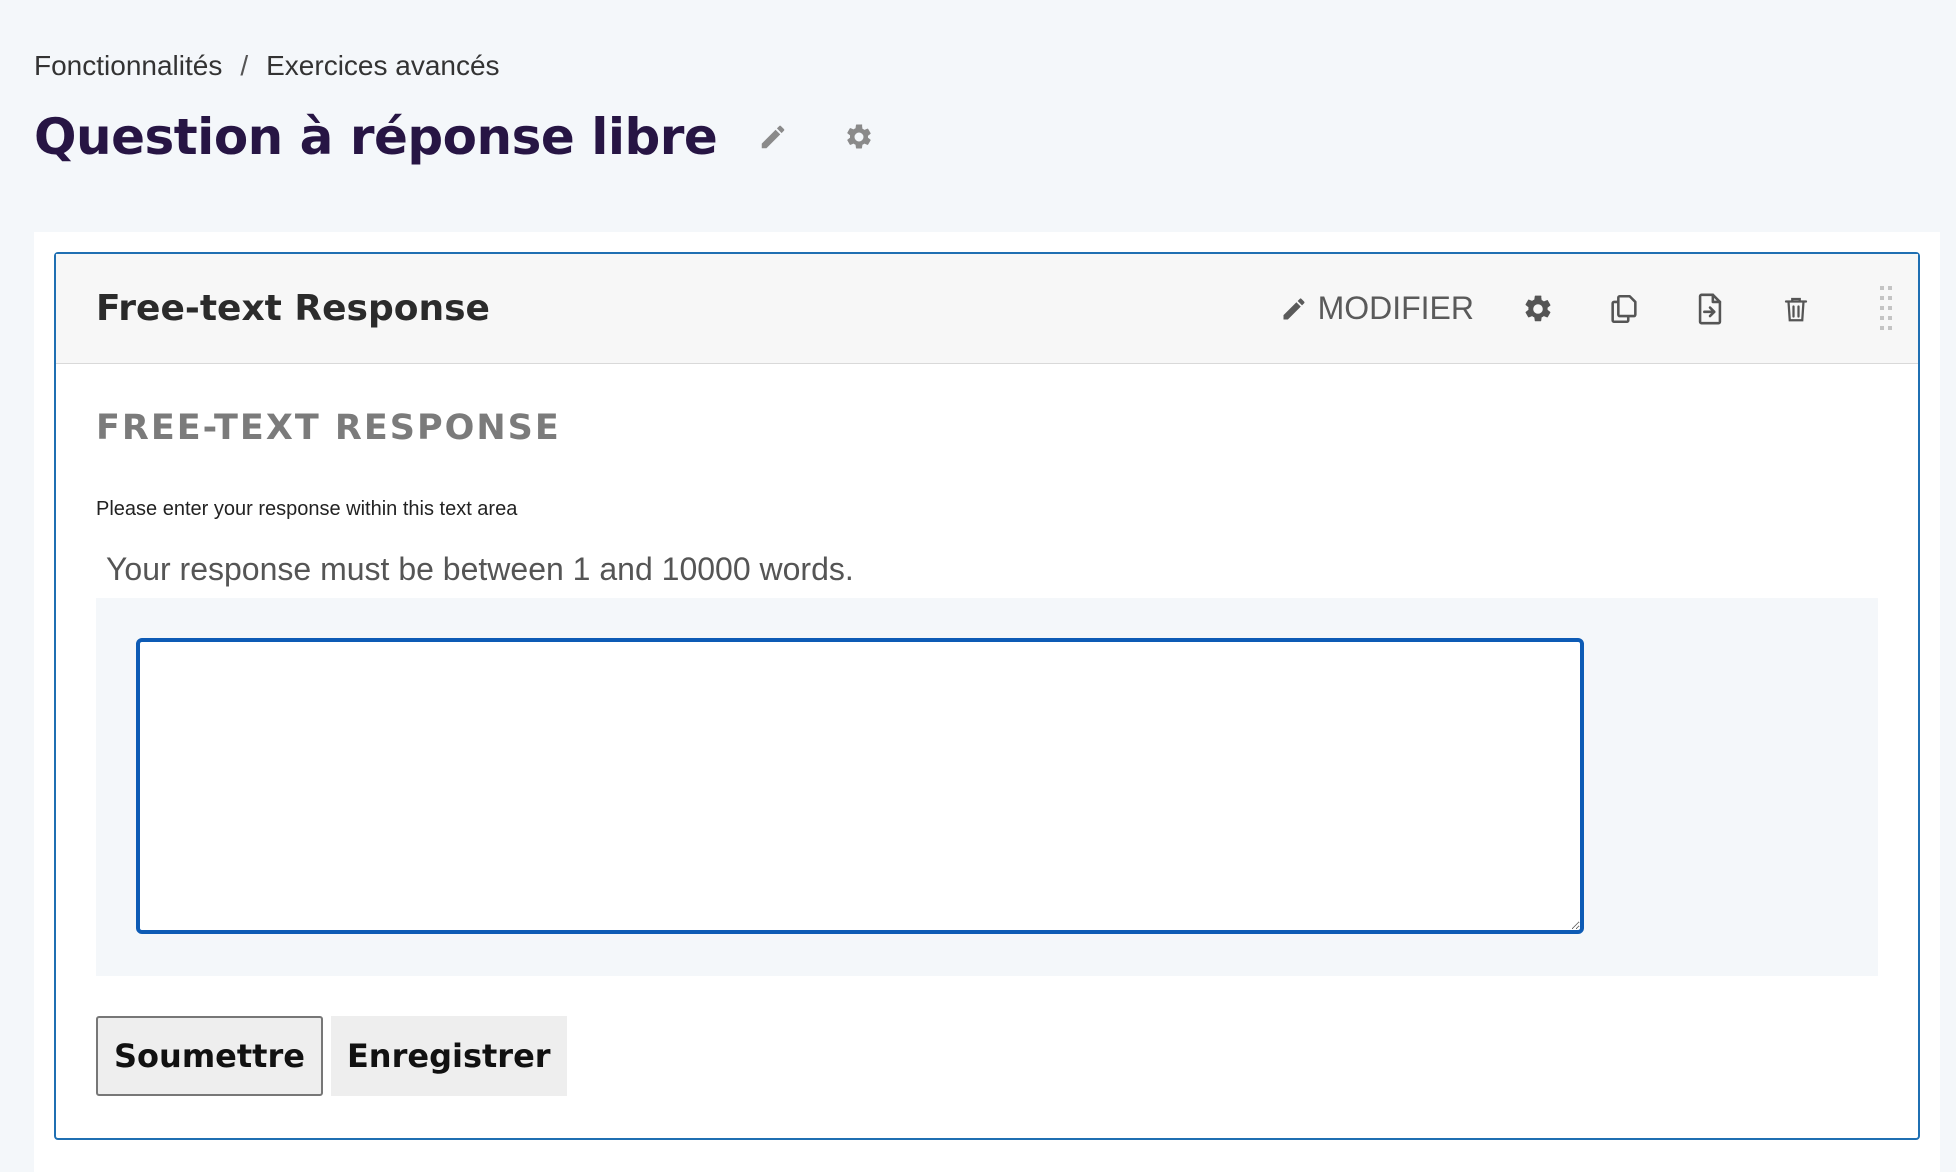 The height and width of the screenshot is (1172, 1956). I want to click on modify-button: MODIFIER, so click(1377, 308).